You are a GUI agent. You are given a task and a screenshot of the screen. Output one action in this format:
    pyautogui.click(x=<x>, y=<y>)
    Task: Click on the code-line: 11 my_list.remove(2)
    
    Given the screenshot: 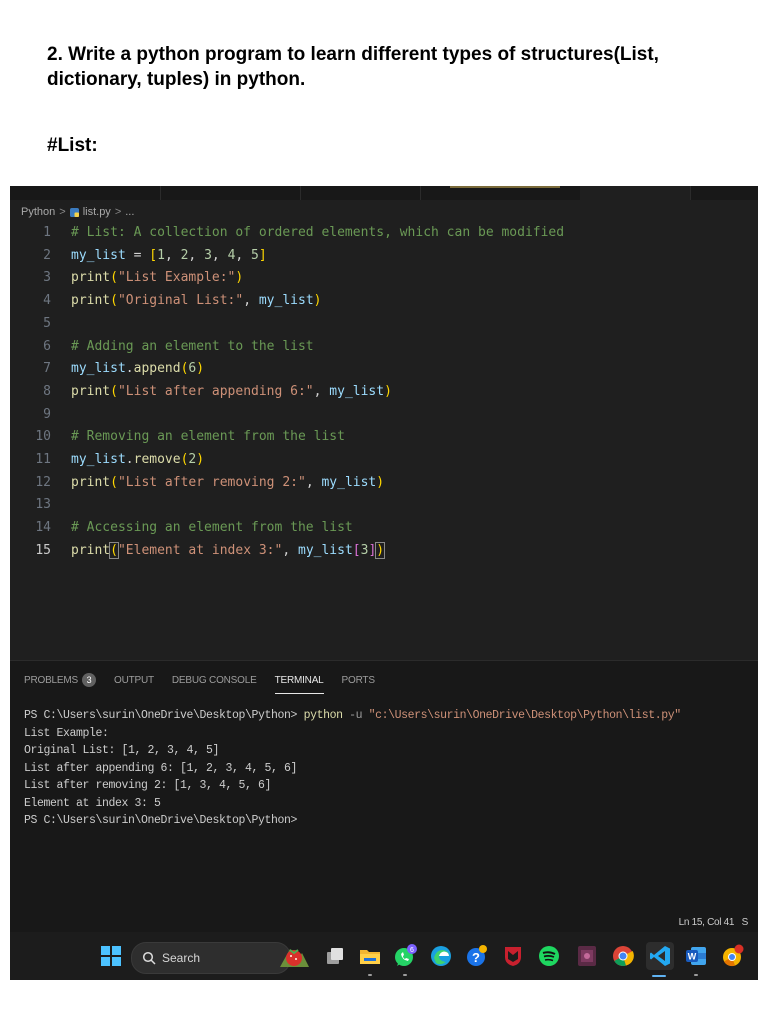 What is the action you would take?
    pyautogui.click(x=384, y=460)
    